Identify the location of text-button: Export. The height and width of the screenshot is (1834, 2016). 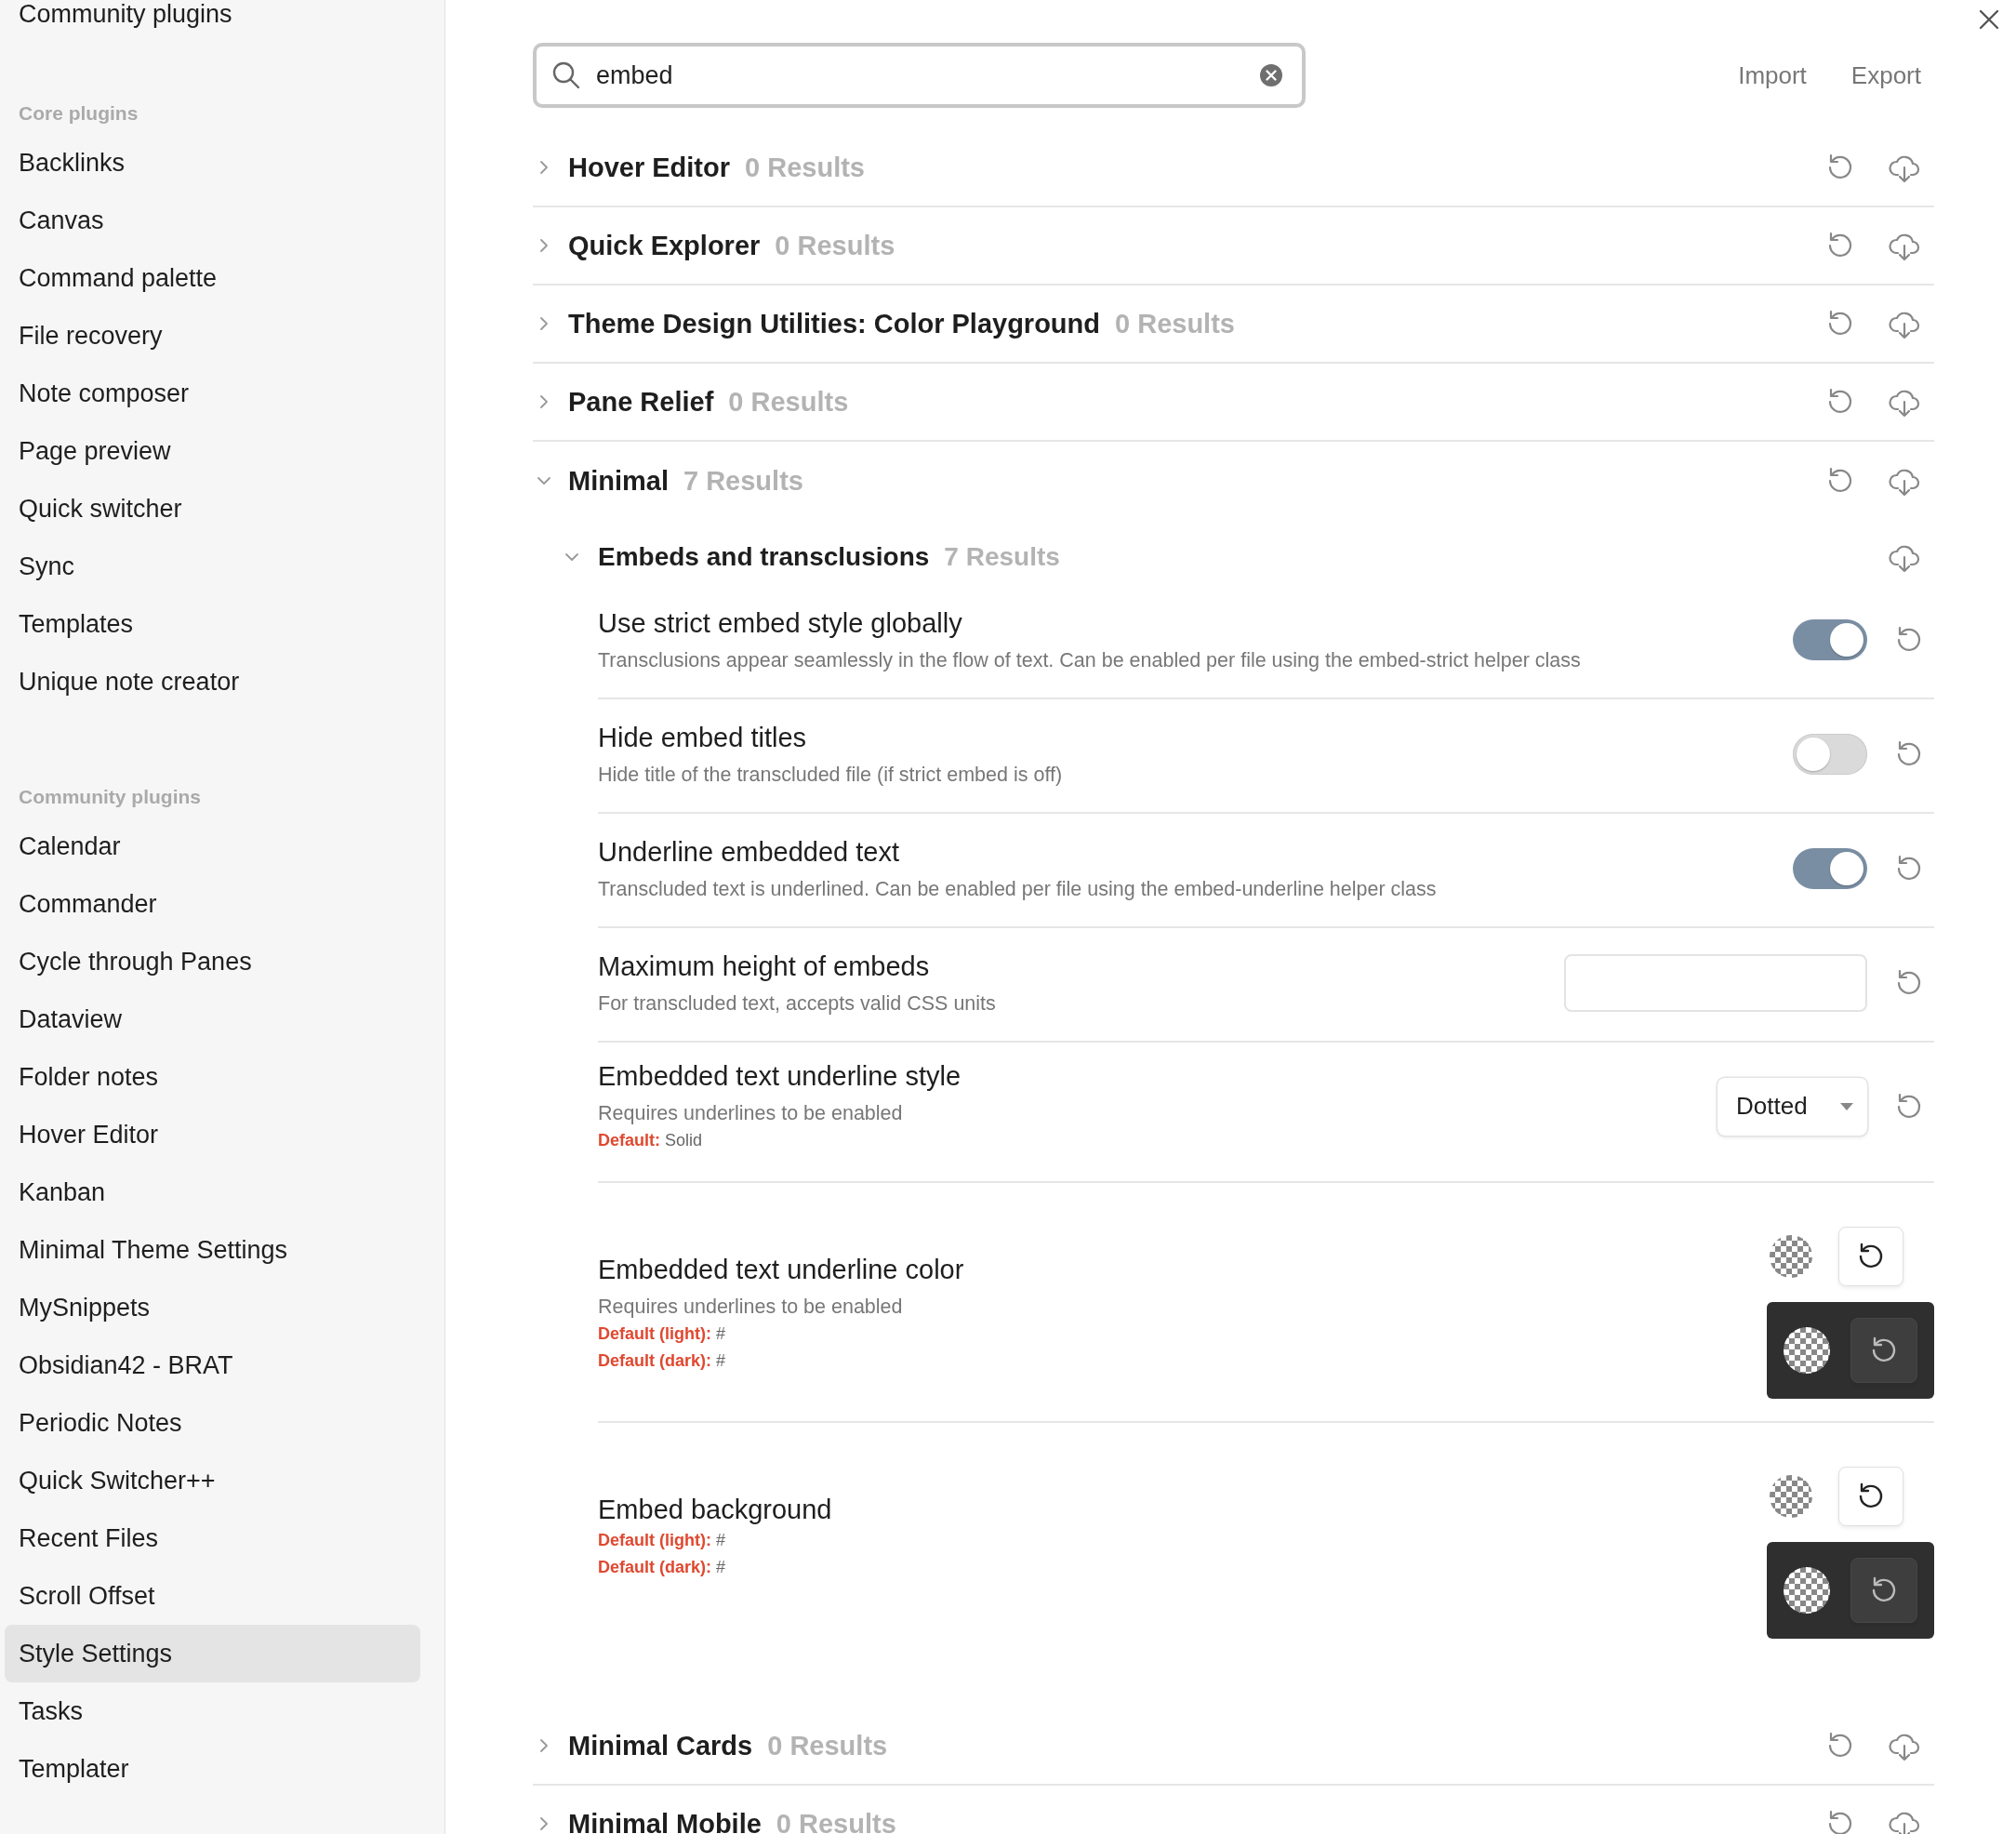
(1885, 75).